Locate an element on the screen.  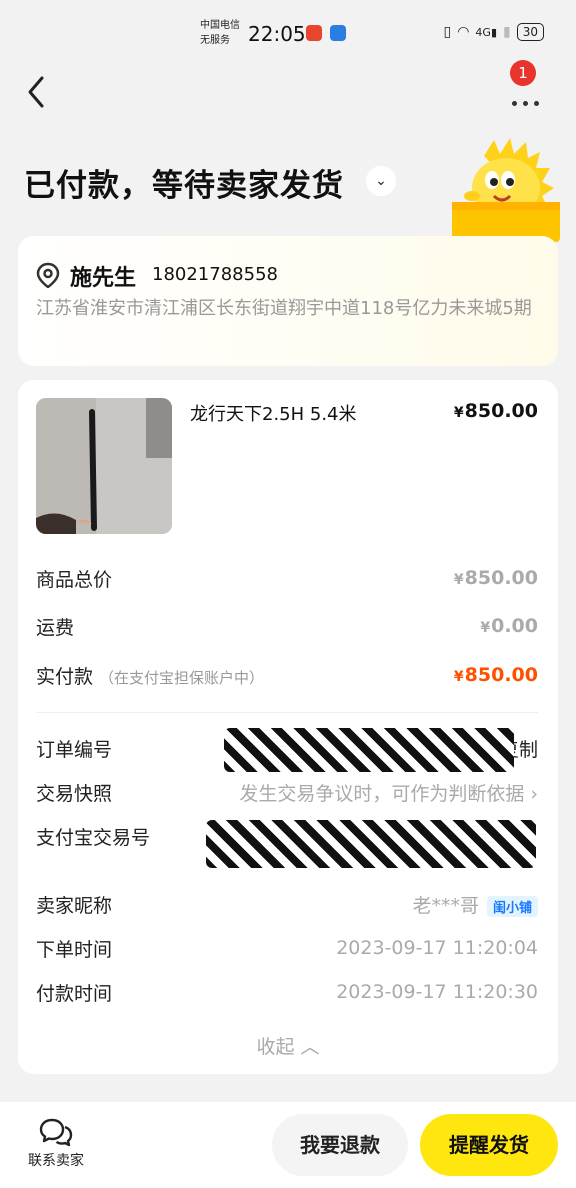
wifi-icon: ◠ is located at coordinates (463, 32).